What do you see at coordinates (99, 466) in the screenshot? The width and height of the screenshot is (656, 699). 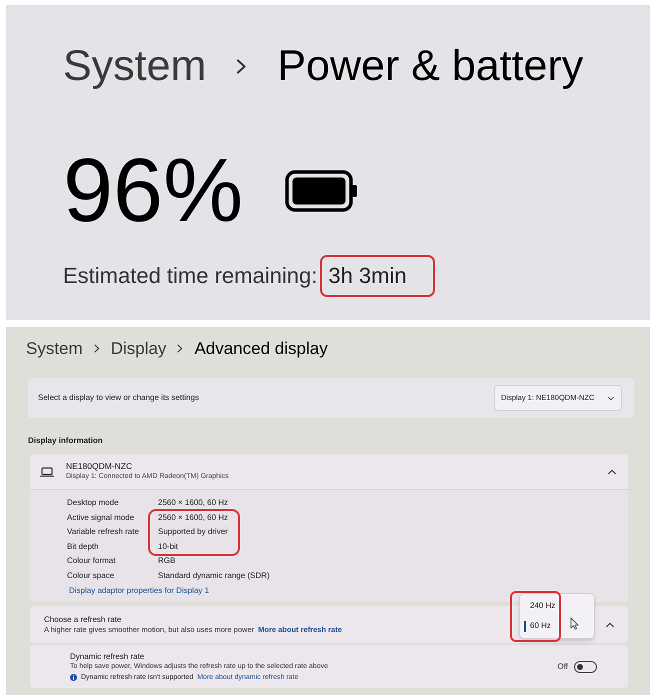 I see `display-name: NE180QDM-NZC` at bounding box center [99, 466].